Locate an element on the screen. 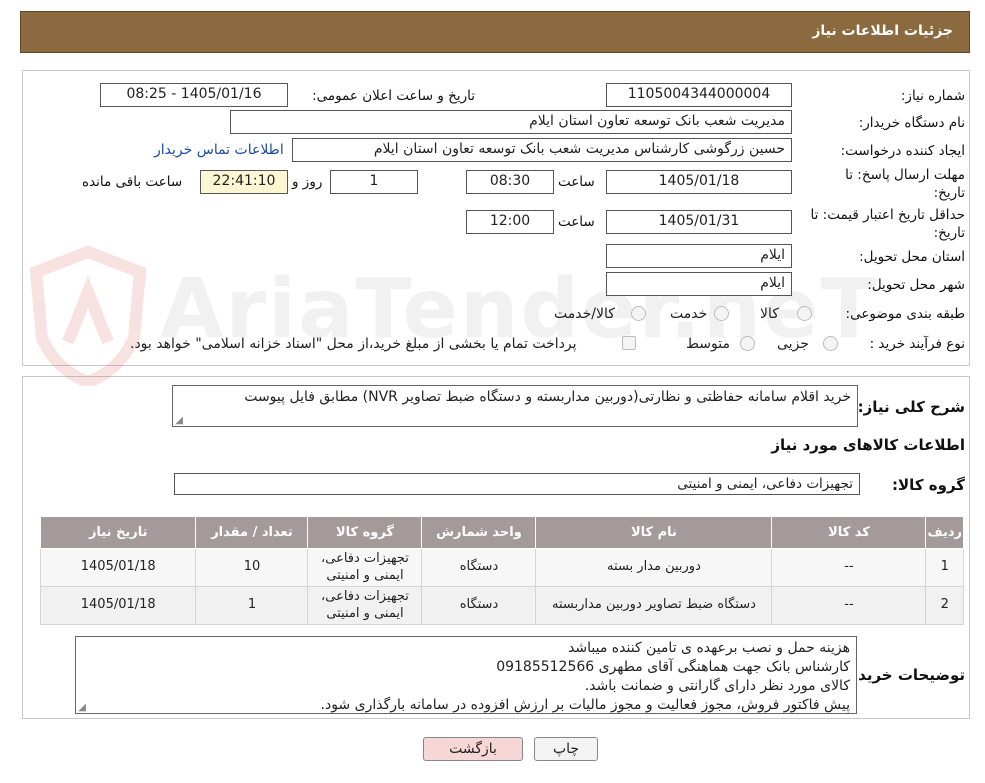  process-option-medium: متوسط is located at coordinates (708, 344).